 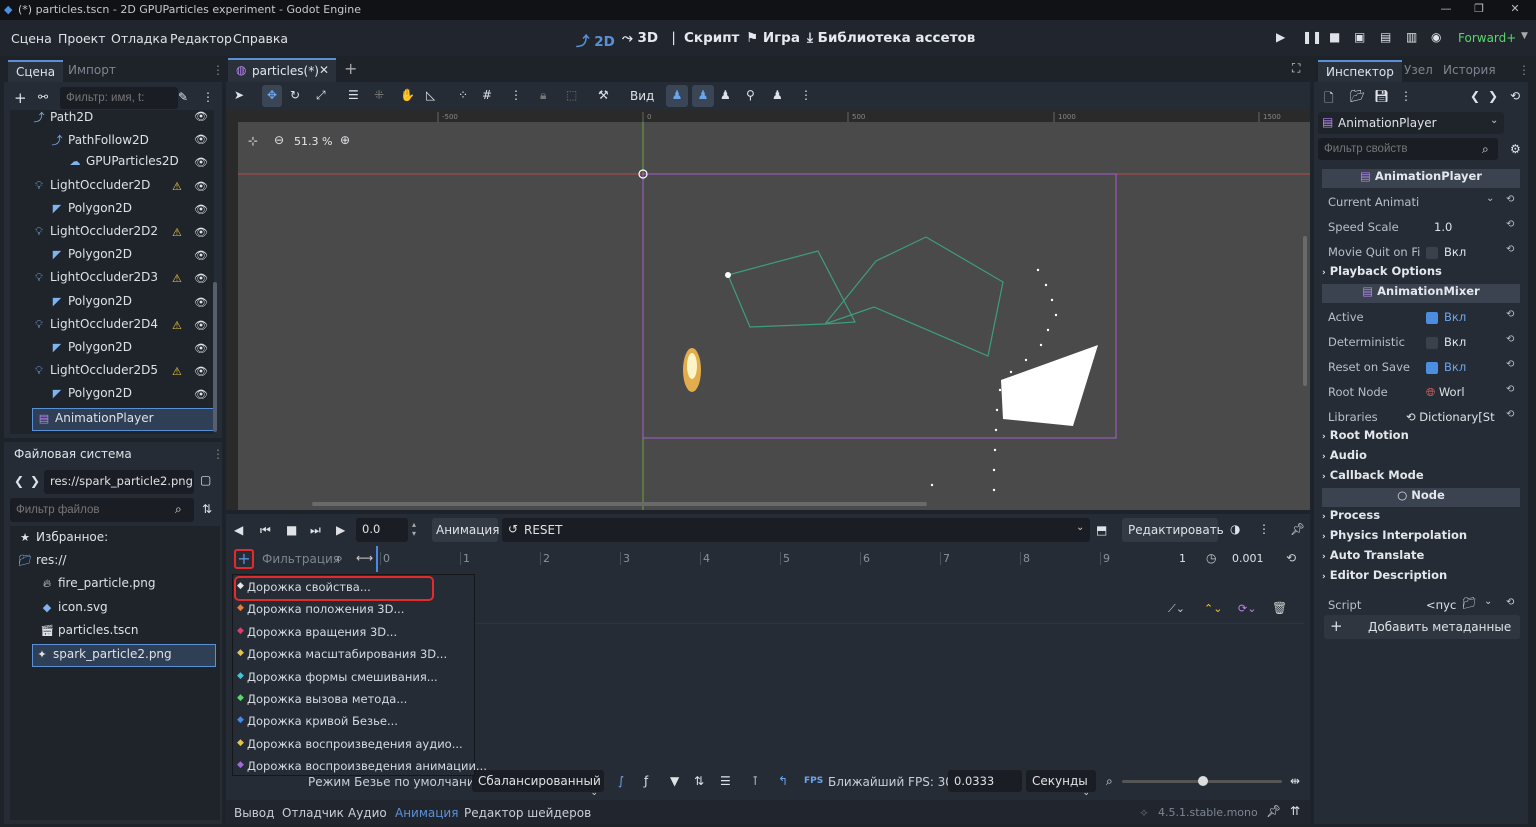 I want to click on tab-audio: Аудио, so click(x=367, y=813).